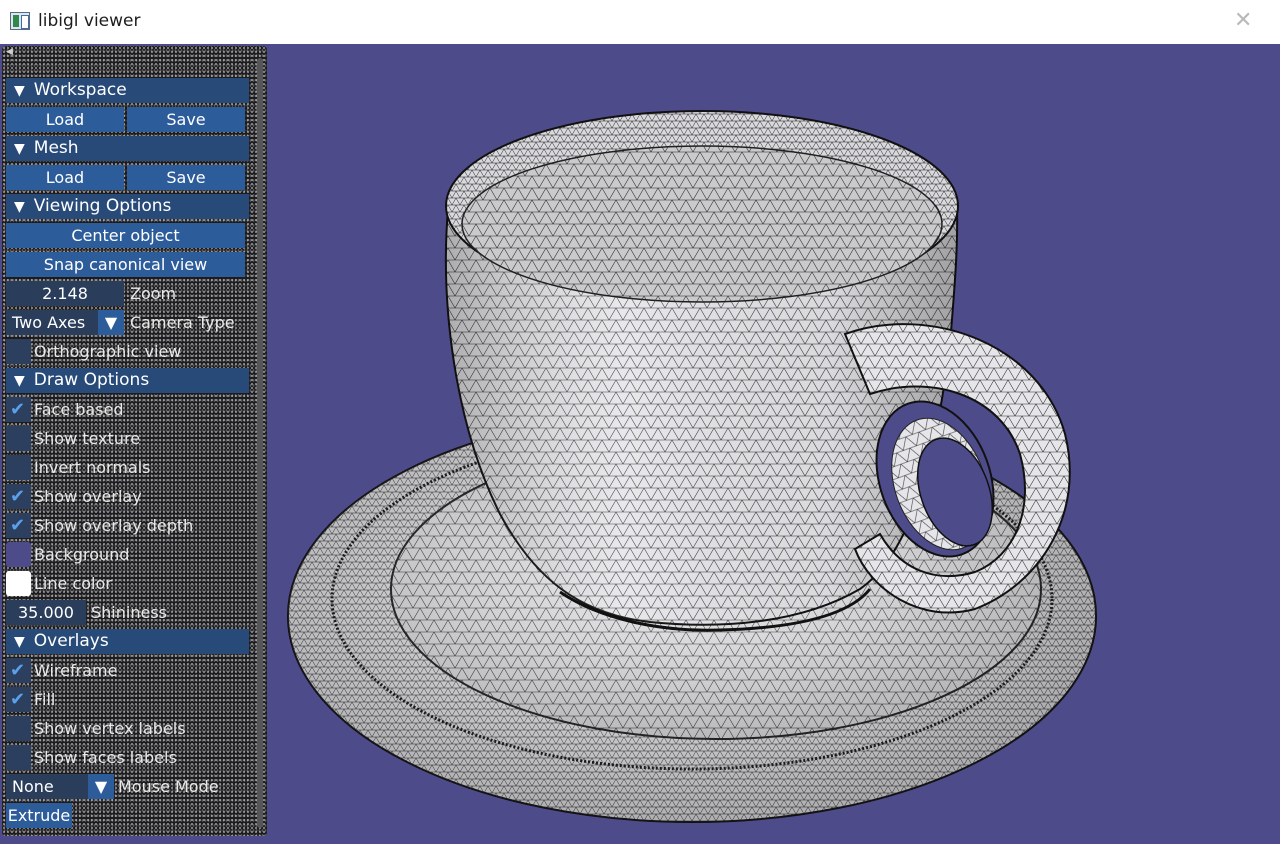 The image size is (1280, 844). What do you see at coordinates (127, 641) in the screenshot?
I see `overlays-header: ▼ Overlays` at bounding box center [127, 641].